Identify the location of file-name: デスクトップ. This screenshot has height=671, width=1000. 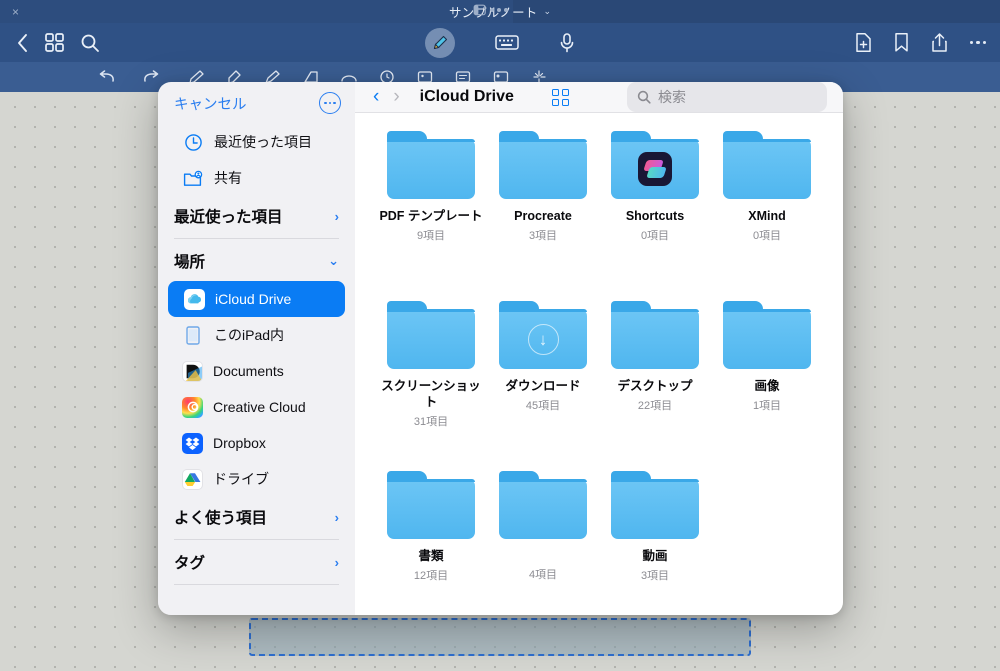
(655, 386).